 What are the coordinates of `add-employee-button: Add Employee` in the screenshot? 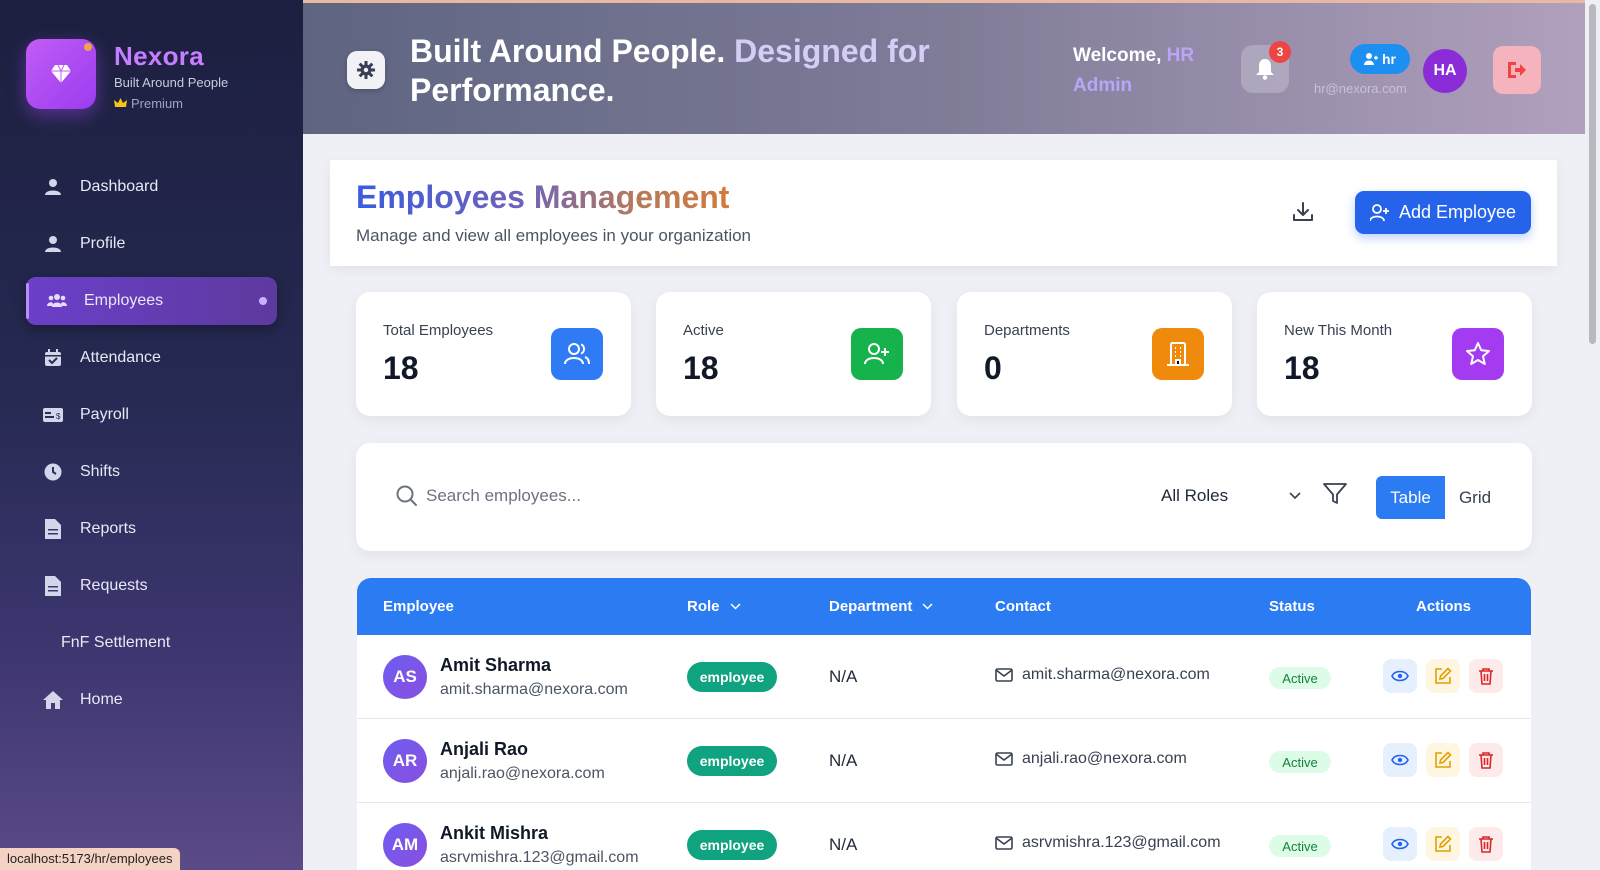 It's located at (1443, 212).